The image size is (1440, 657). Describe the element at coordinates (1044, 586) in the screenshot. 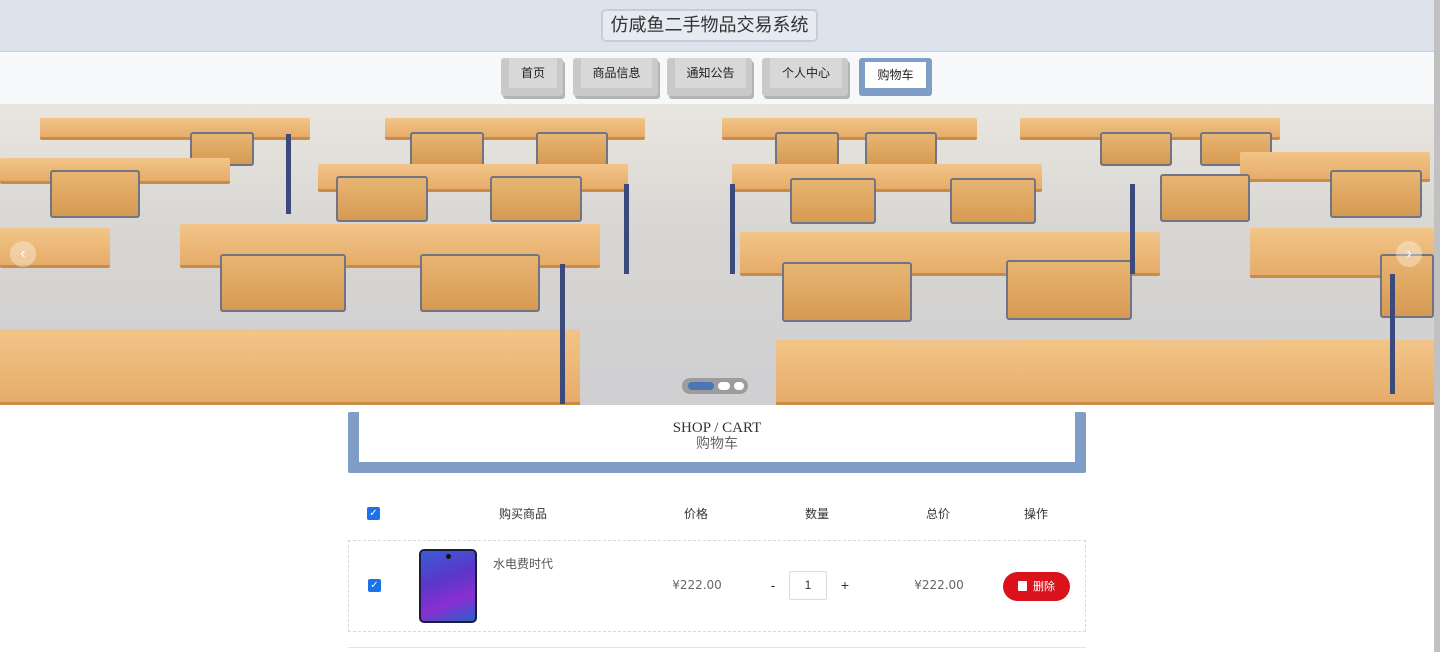

I see `delete-button-label: 删除` at that location.